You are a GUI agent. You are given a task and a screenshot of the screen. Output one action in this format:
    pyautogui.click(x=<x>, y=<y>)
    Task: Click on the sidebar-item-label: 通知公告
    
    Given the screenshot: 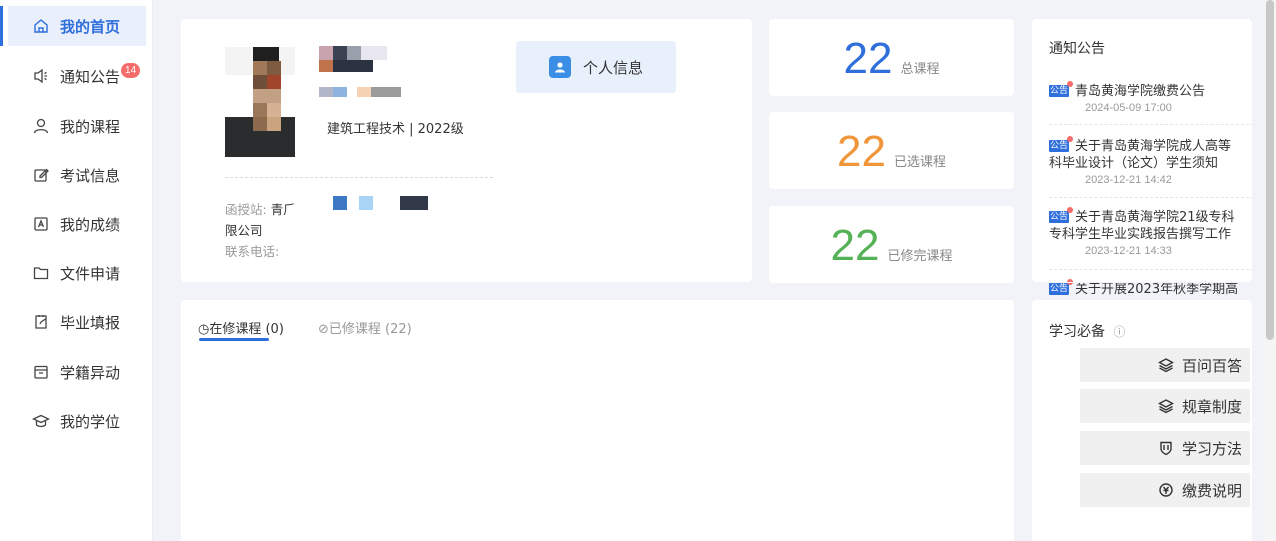 What is the action you would take?
    pyautogui.click(x=90, y=76)
    